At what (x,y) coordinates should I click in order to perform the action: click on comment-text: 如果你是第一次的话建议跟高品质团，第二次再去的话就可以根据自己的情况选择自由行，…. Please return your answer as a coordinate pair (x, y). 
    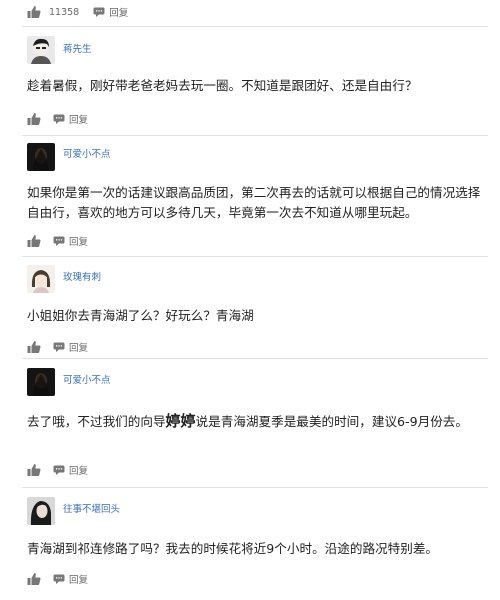
    Looking at the image, I should click on (254, 202).